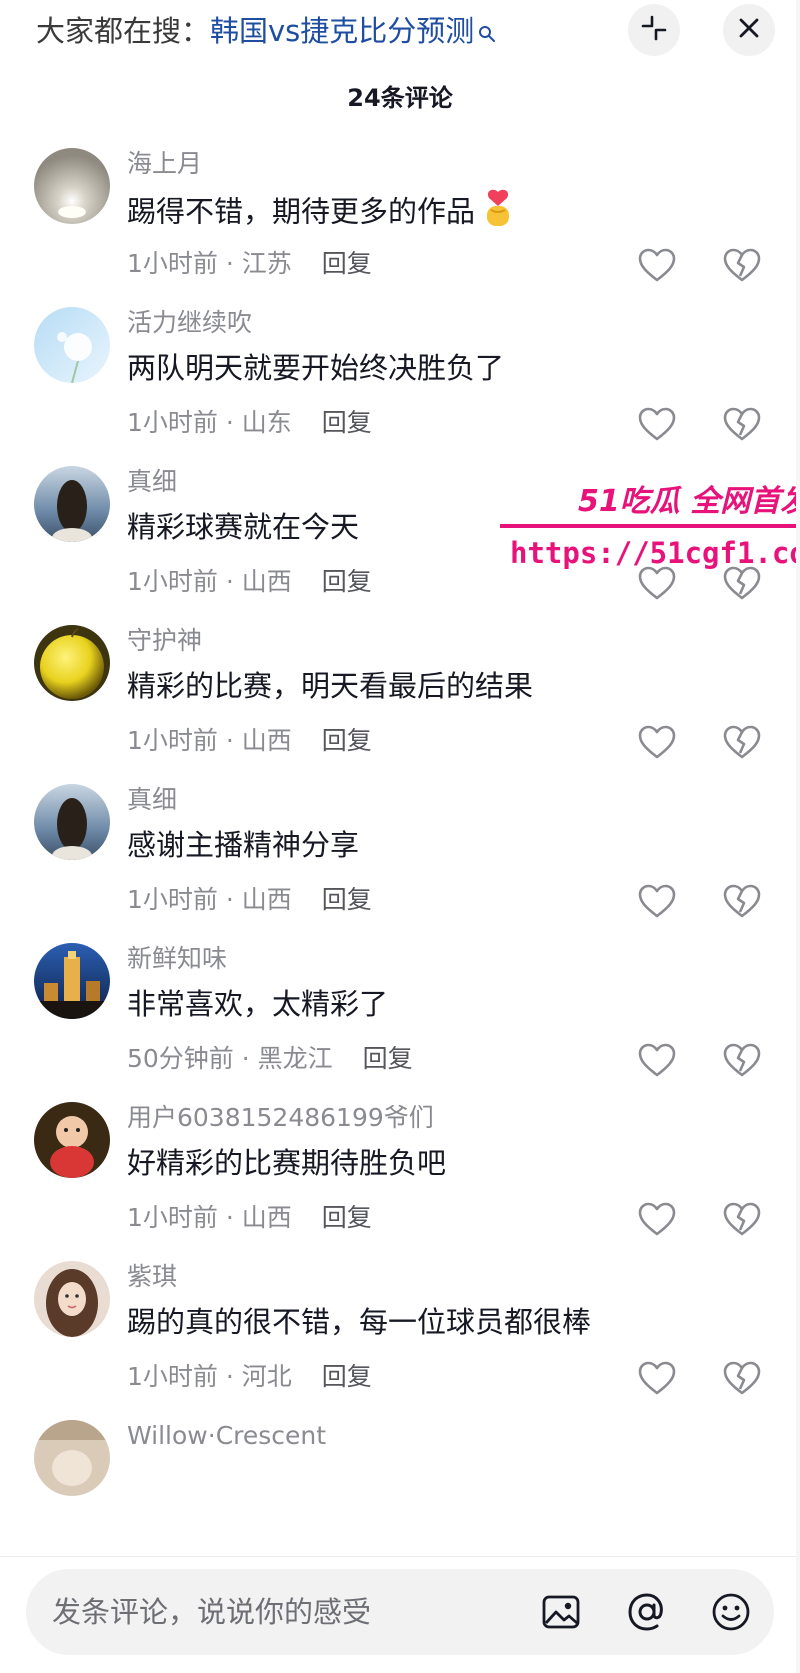 The width and height of the screenshot is (800, 1673). I want to click on woman-portrait-avatar, so click(72, 1299).